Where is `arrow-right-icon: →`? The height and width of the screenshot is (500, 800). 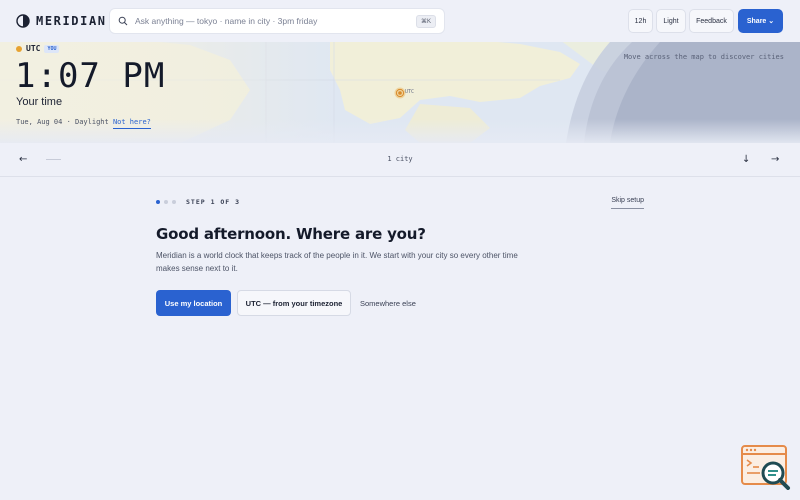
arrow-right-icon: → is located at coordinates (775, 159).